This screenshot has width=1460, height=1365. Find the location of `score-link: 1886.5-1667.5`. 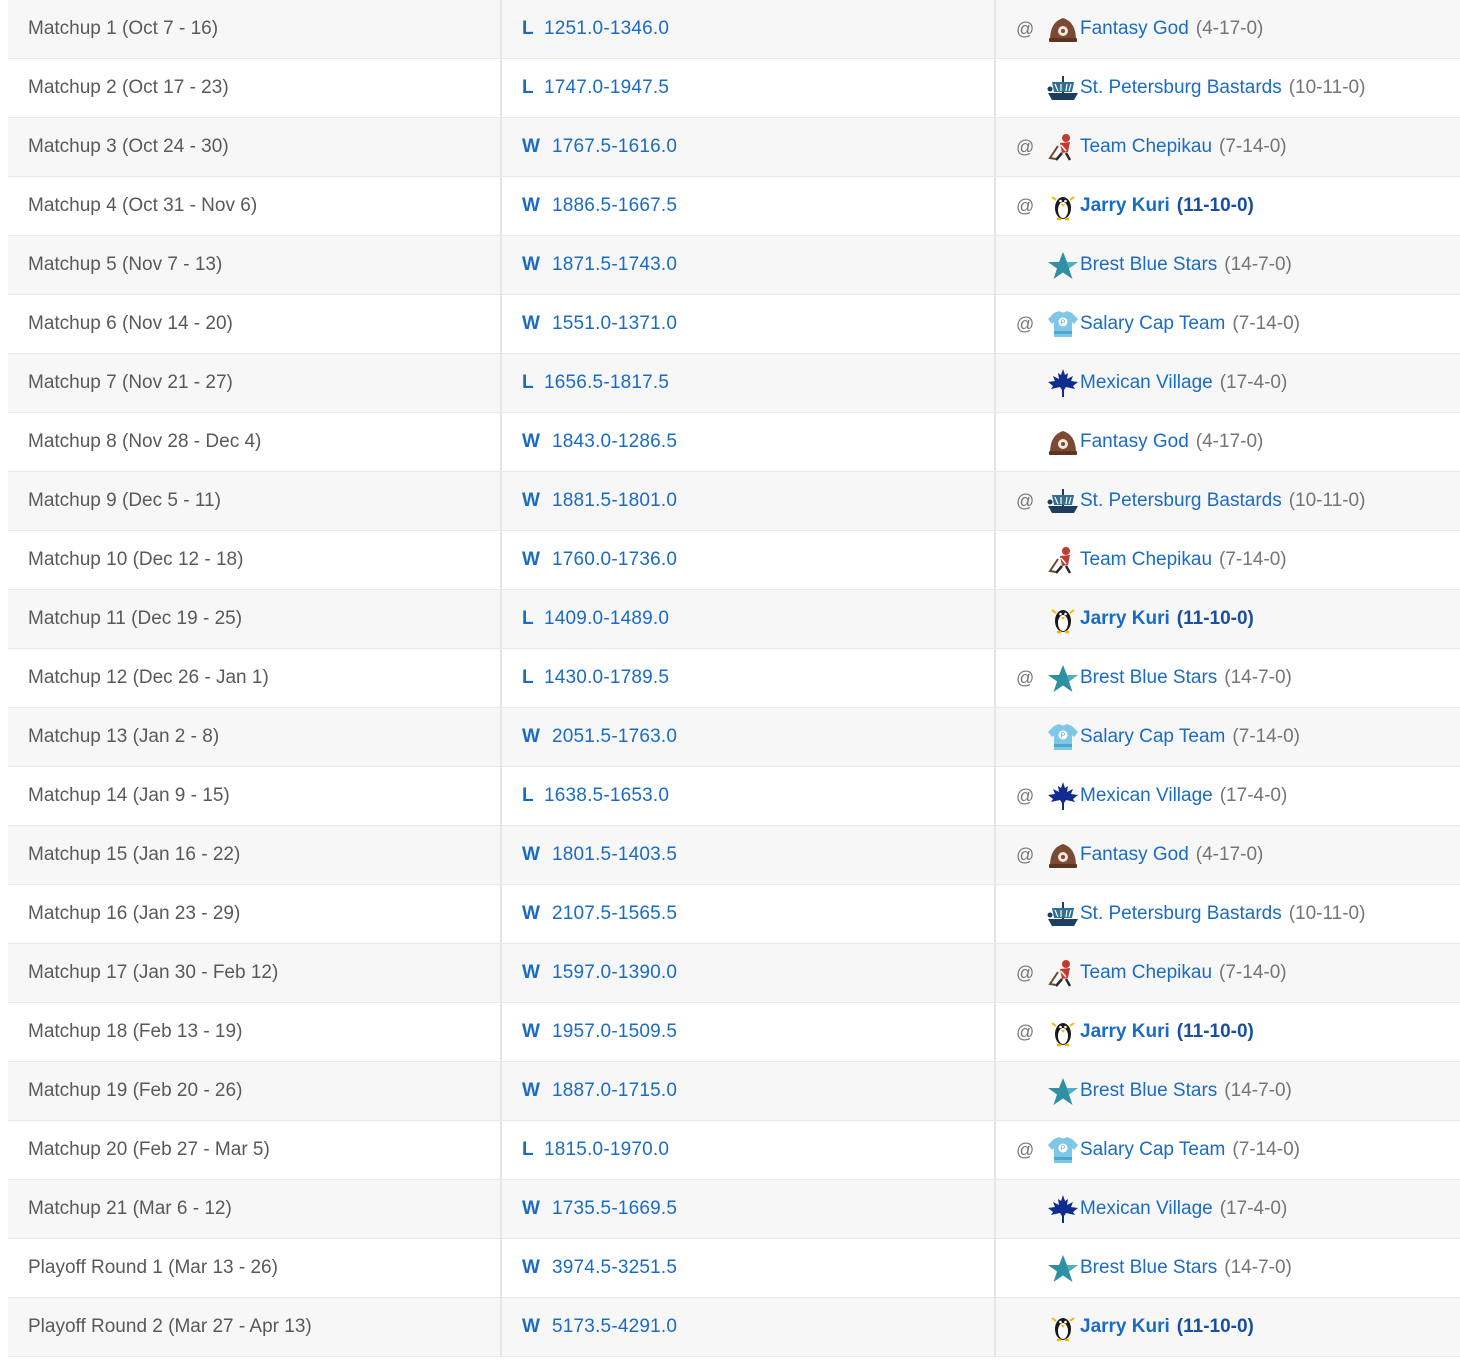

score-link: 1886.5-1667.5 is located at coordinates (614, 206).